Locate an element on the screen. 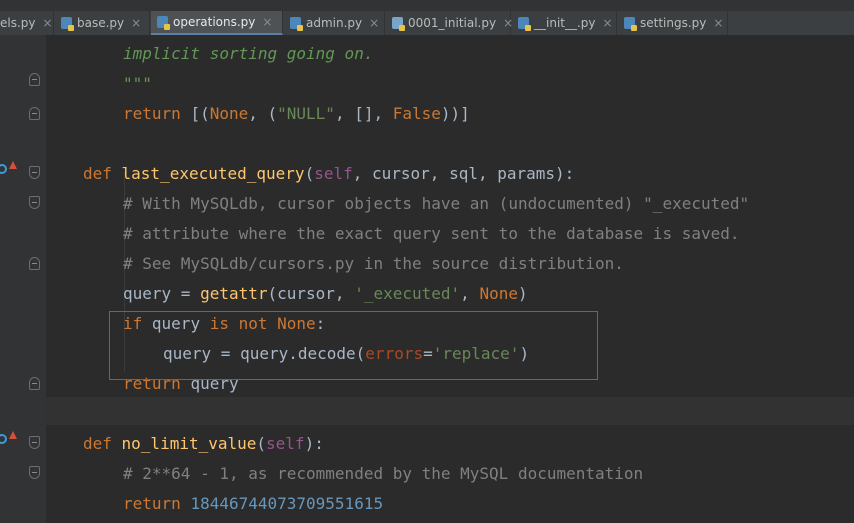 The height and width of the screenshot is (523, 854). tab-0001-initial: 0001_initial.py × is located at coordinates (449, 23).